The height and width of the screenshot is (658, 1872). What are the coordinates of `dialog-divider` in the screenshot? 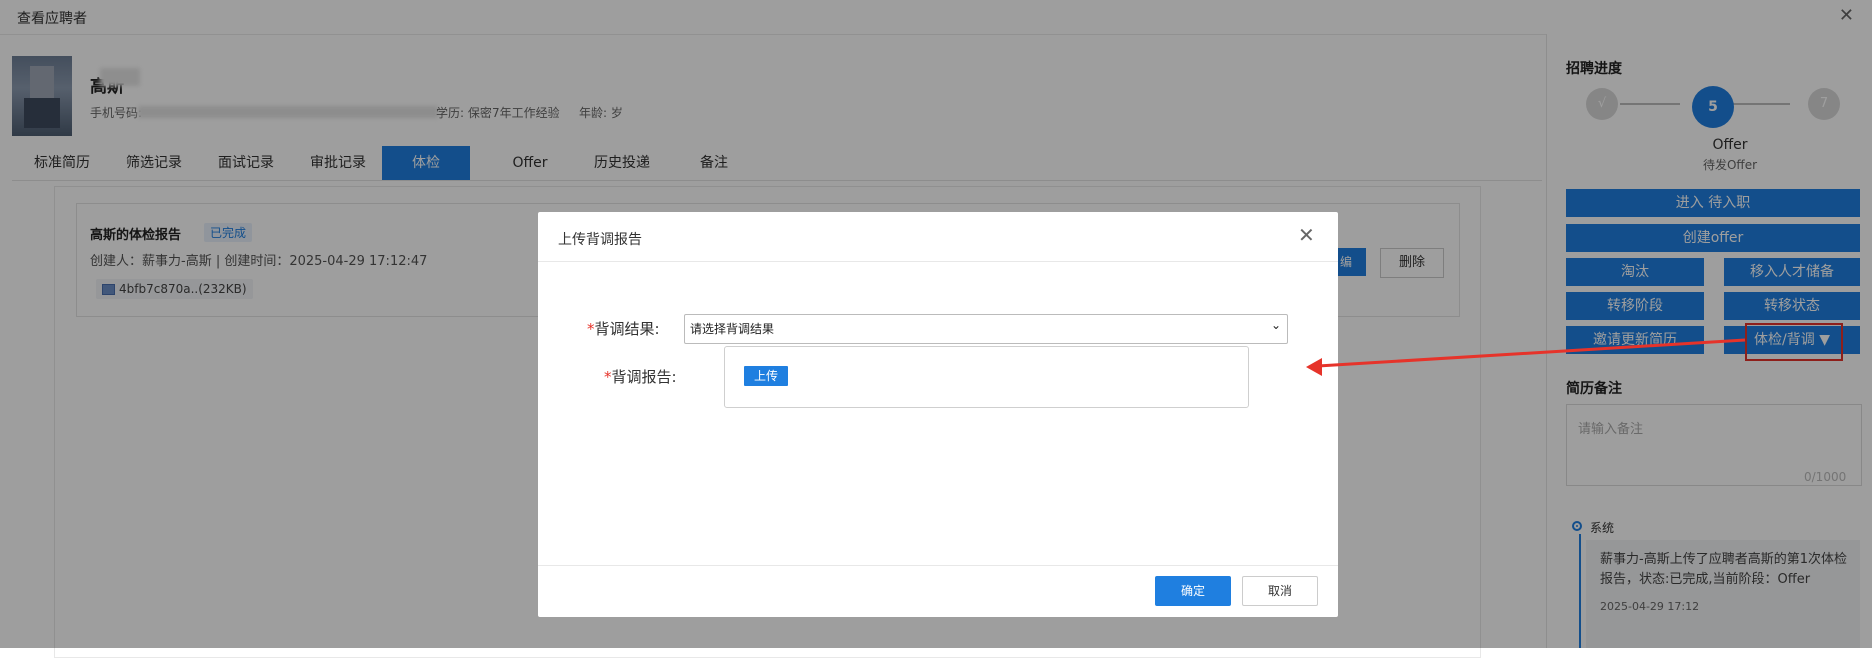 It's located at (938, 261).